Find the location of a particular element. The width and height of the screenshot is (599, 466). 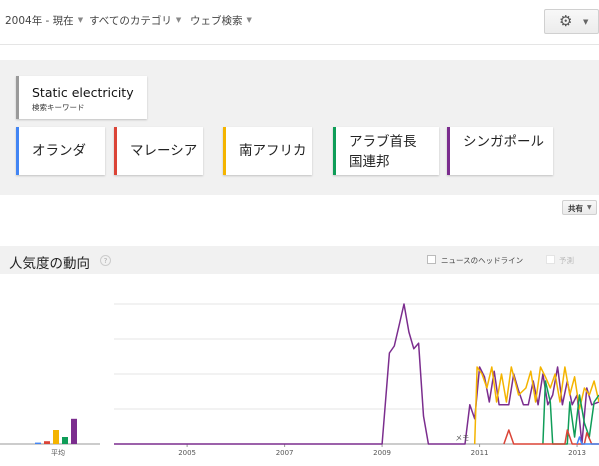

region-card-malaysia: マレーシア is located at coordinates (158, 151).